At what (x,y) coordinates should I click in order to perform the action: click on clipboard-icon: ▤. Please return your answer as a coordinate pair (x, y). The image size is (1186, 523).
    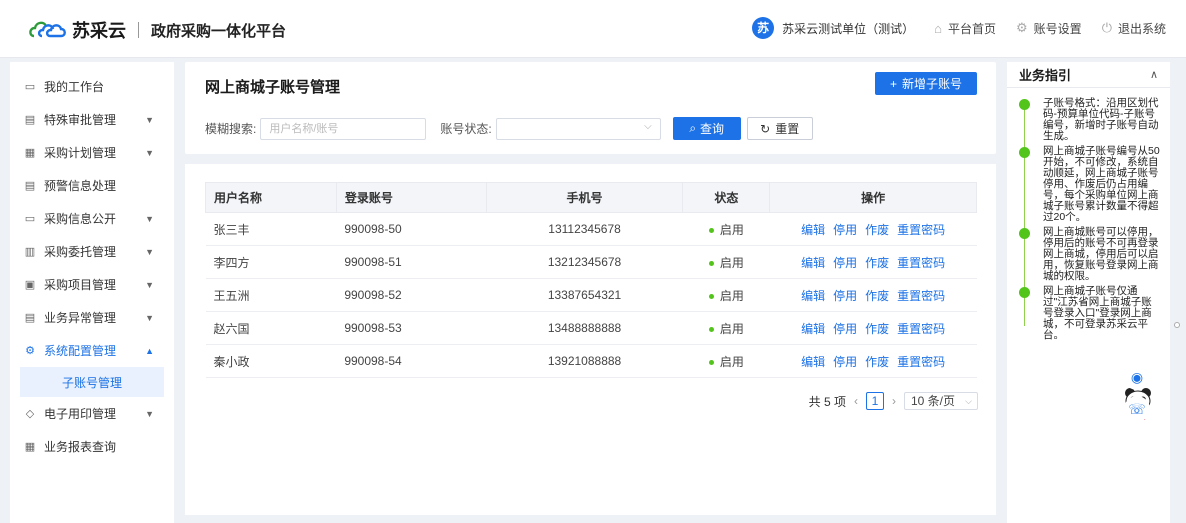
    Looking at the image, I should click on (30, 120).